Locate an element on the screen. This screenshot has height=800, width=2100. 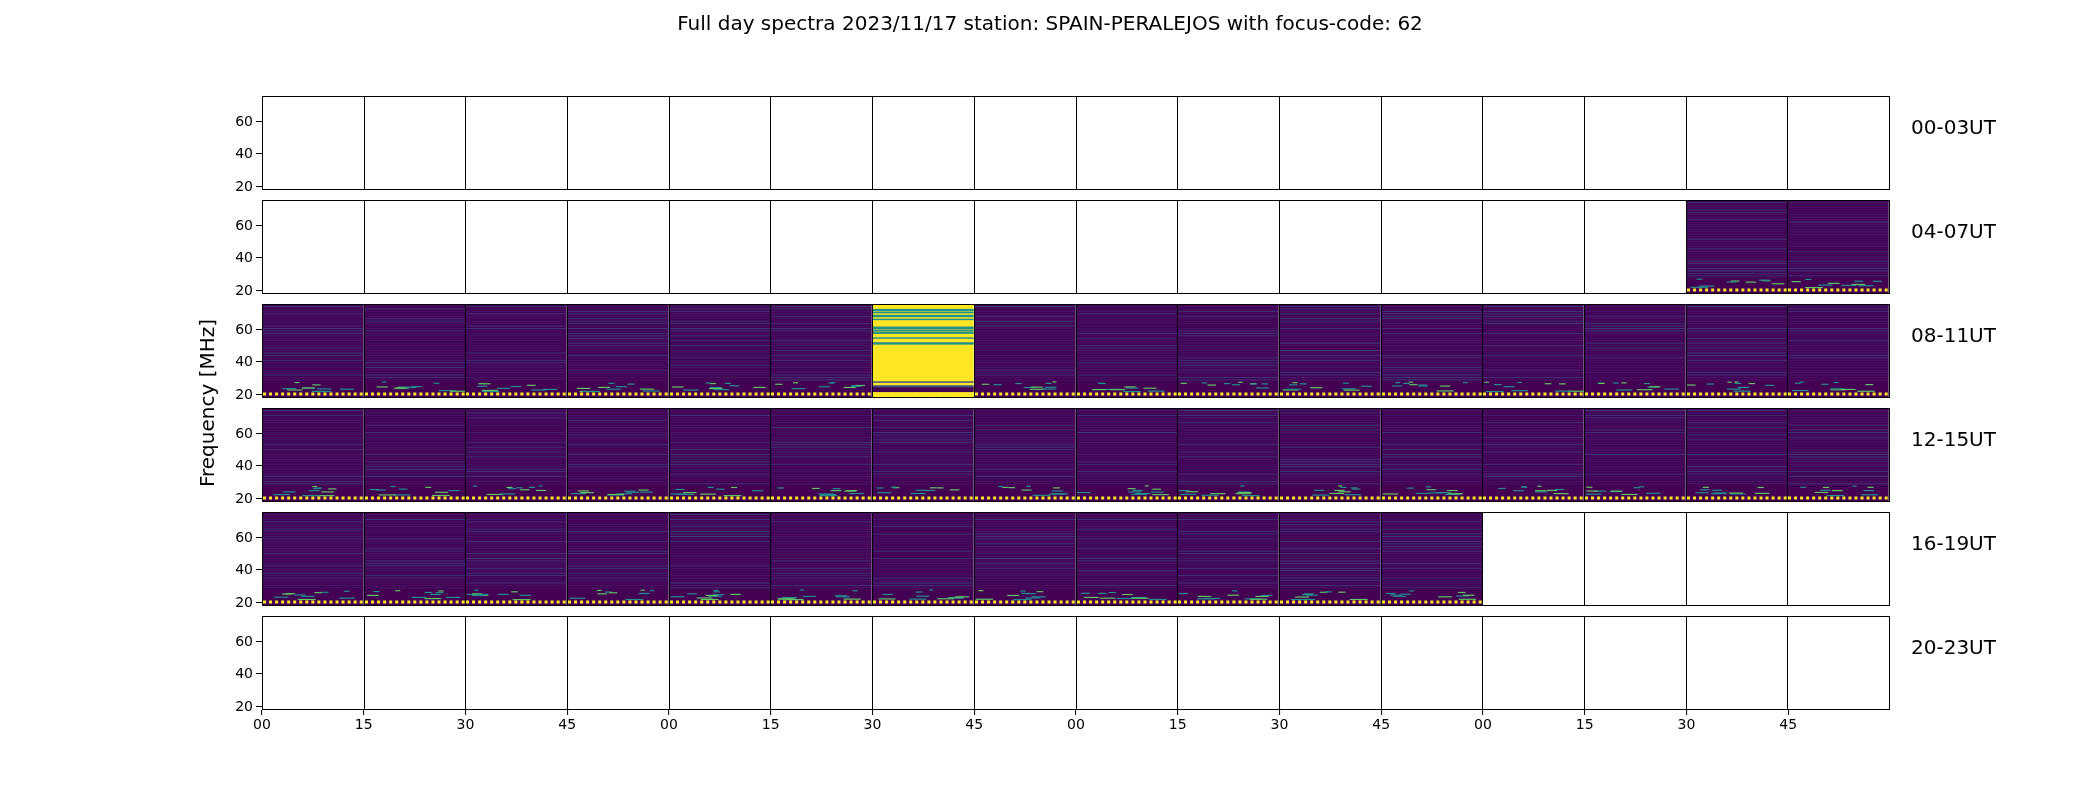
time-range-label: 16-19UT is located at coordinates (1953, 543).